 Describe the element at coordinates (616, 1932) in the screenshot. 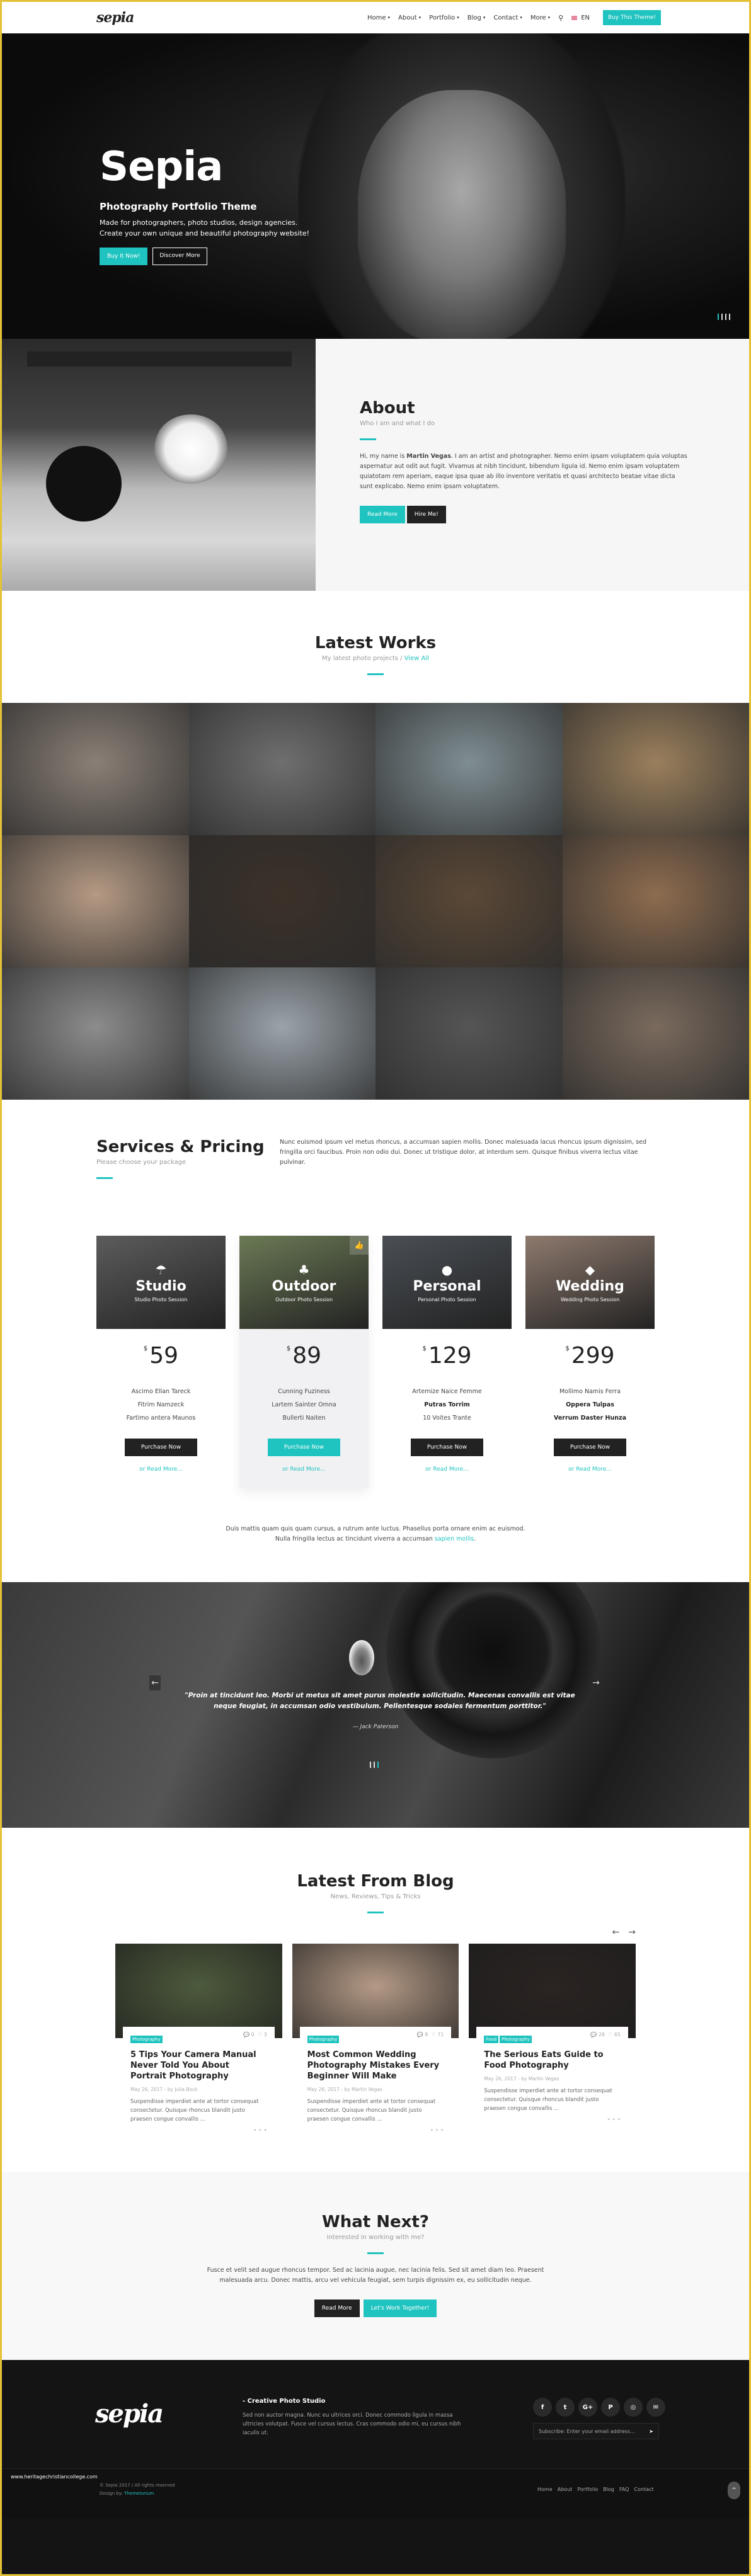

I see `arrow-left-icon: ←` at that location.